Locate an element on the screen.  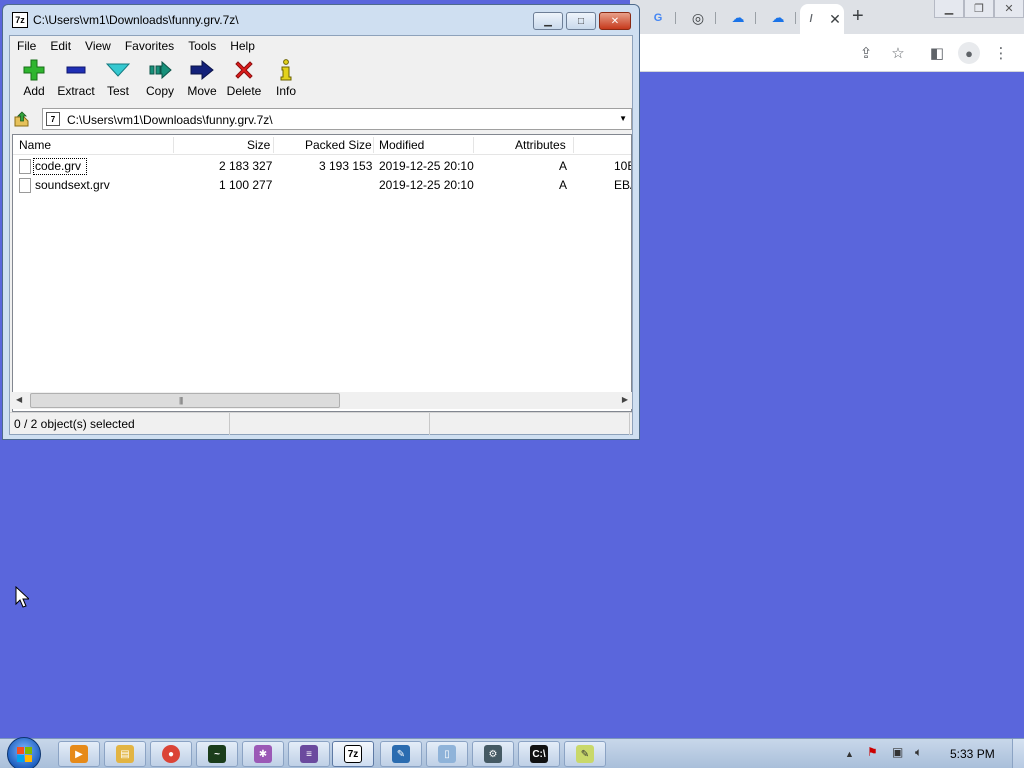
slash-icon: / is located at coordinates (811, 19).